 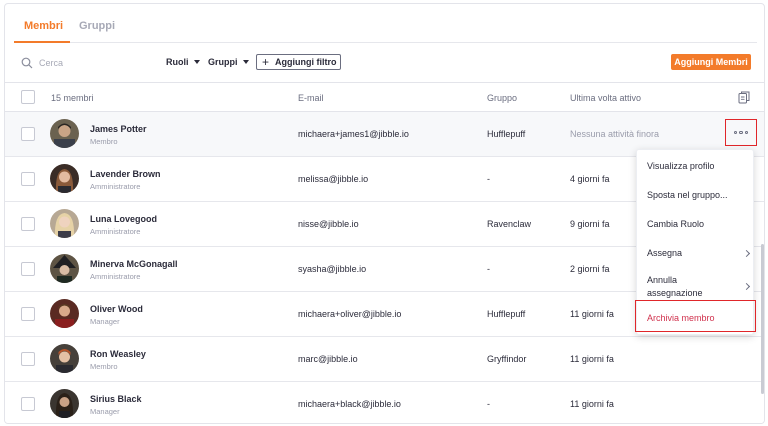 I want to click on roles-filter-label: Ruoli, so click(x=177, y=62).